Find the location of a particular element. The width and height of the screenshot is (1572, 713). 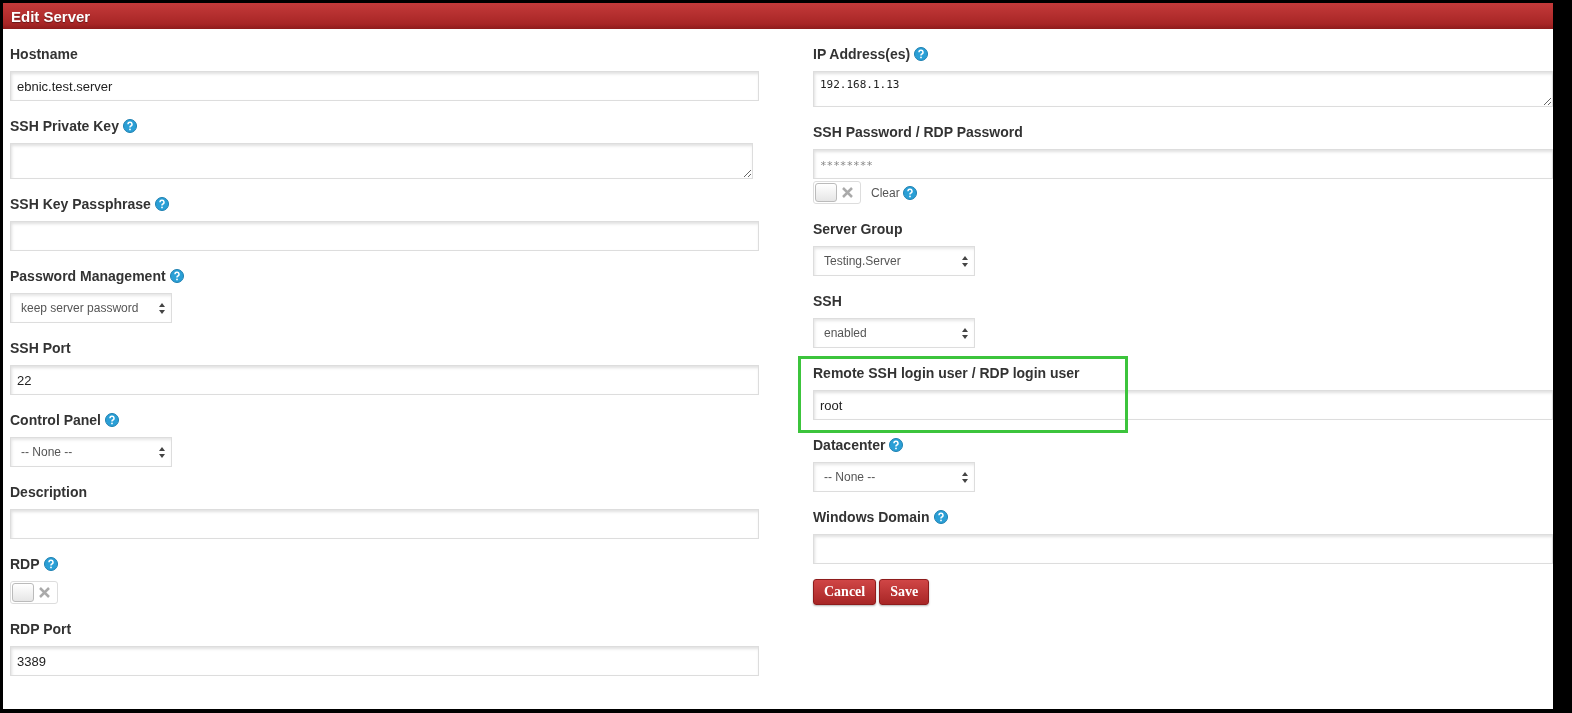

cancel-button: Cancel is located at coordinates (845, 592).